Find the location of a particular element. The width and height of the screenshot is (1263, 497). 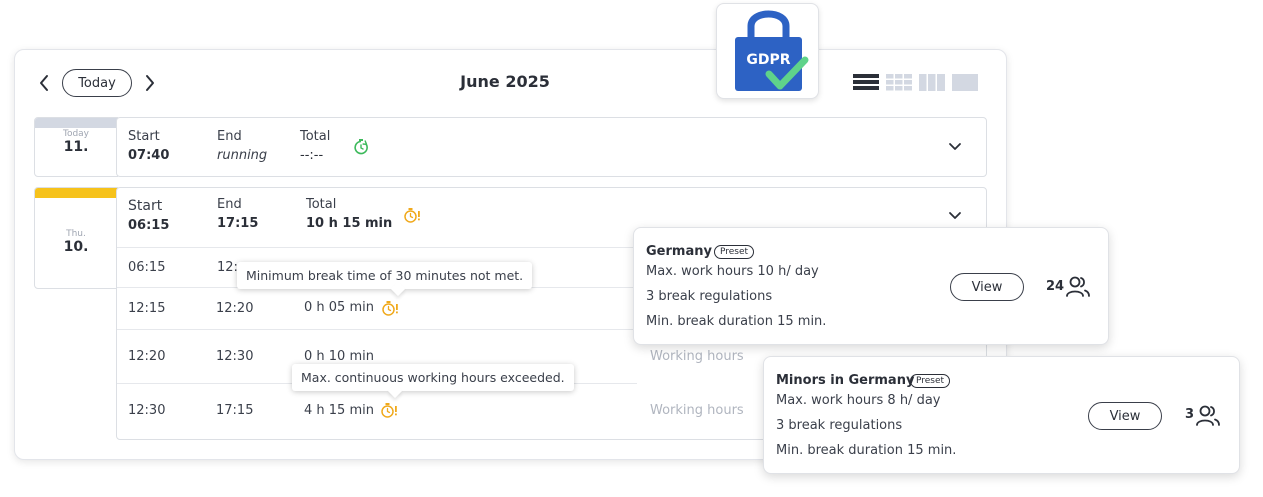

chevron-left-icon is located at coordinates (44, 83).